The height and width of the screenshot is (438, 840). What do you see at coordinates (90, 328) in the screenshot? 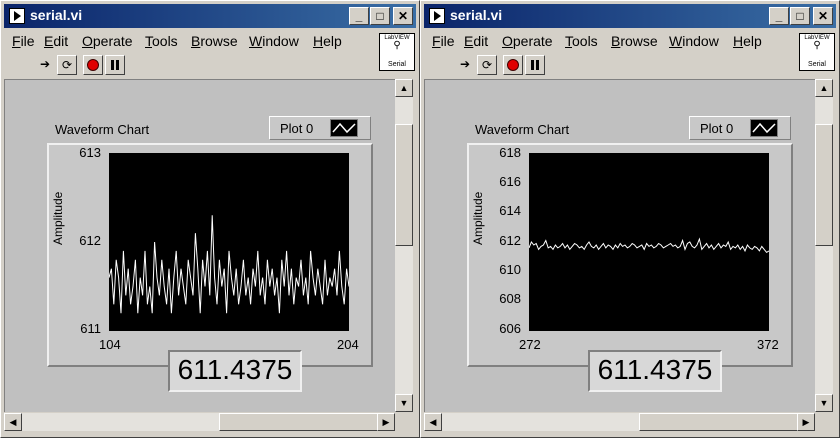
I see `y-tick-label: 611` at bounding box center [90, 328].